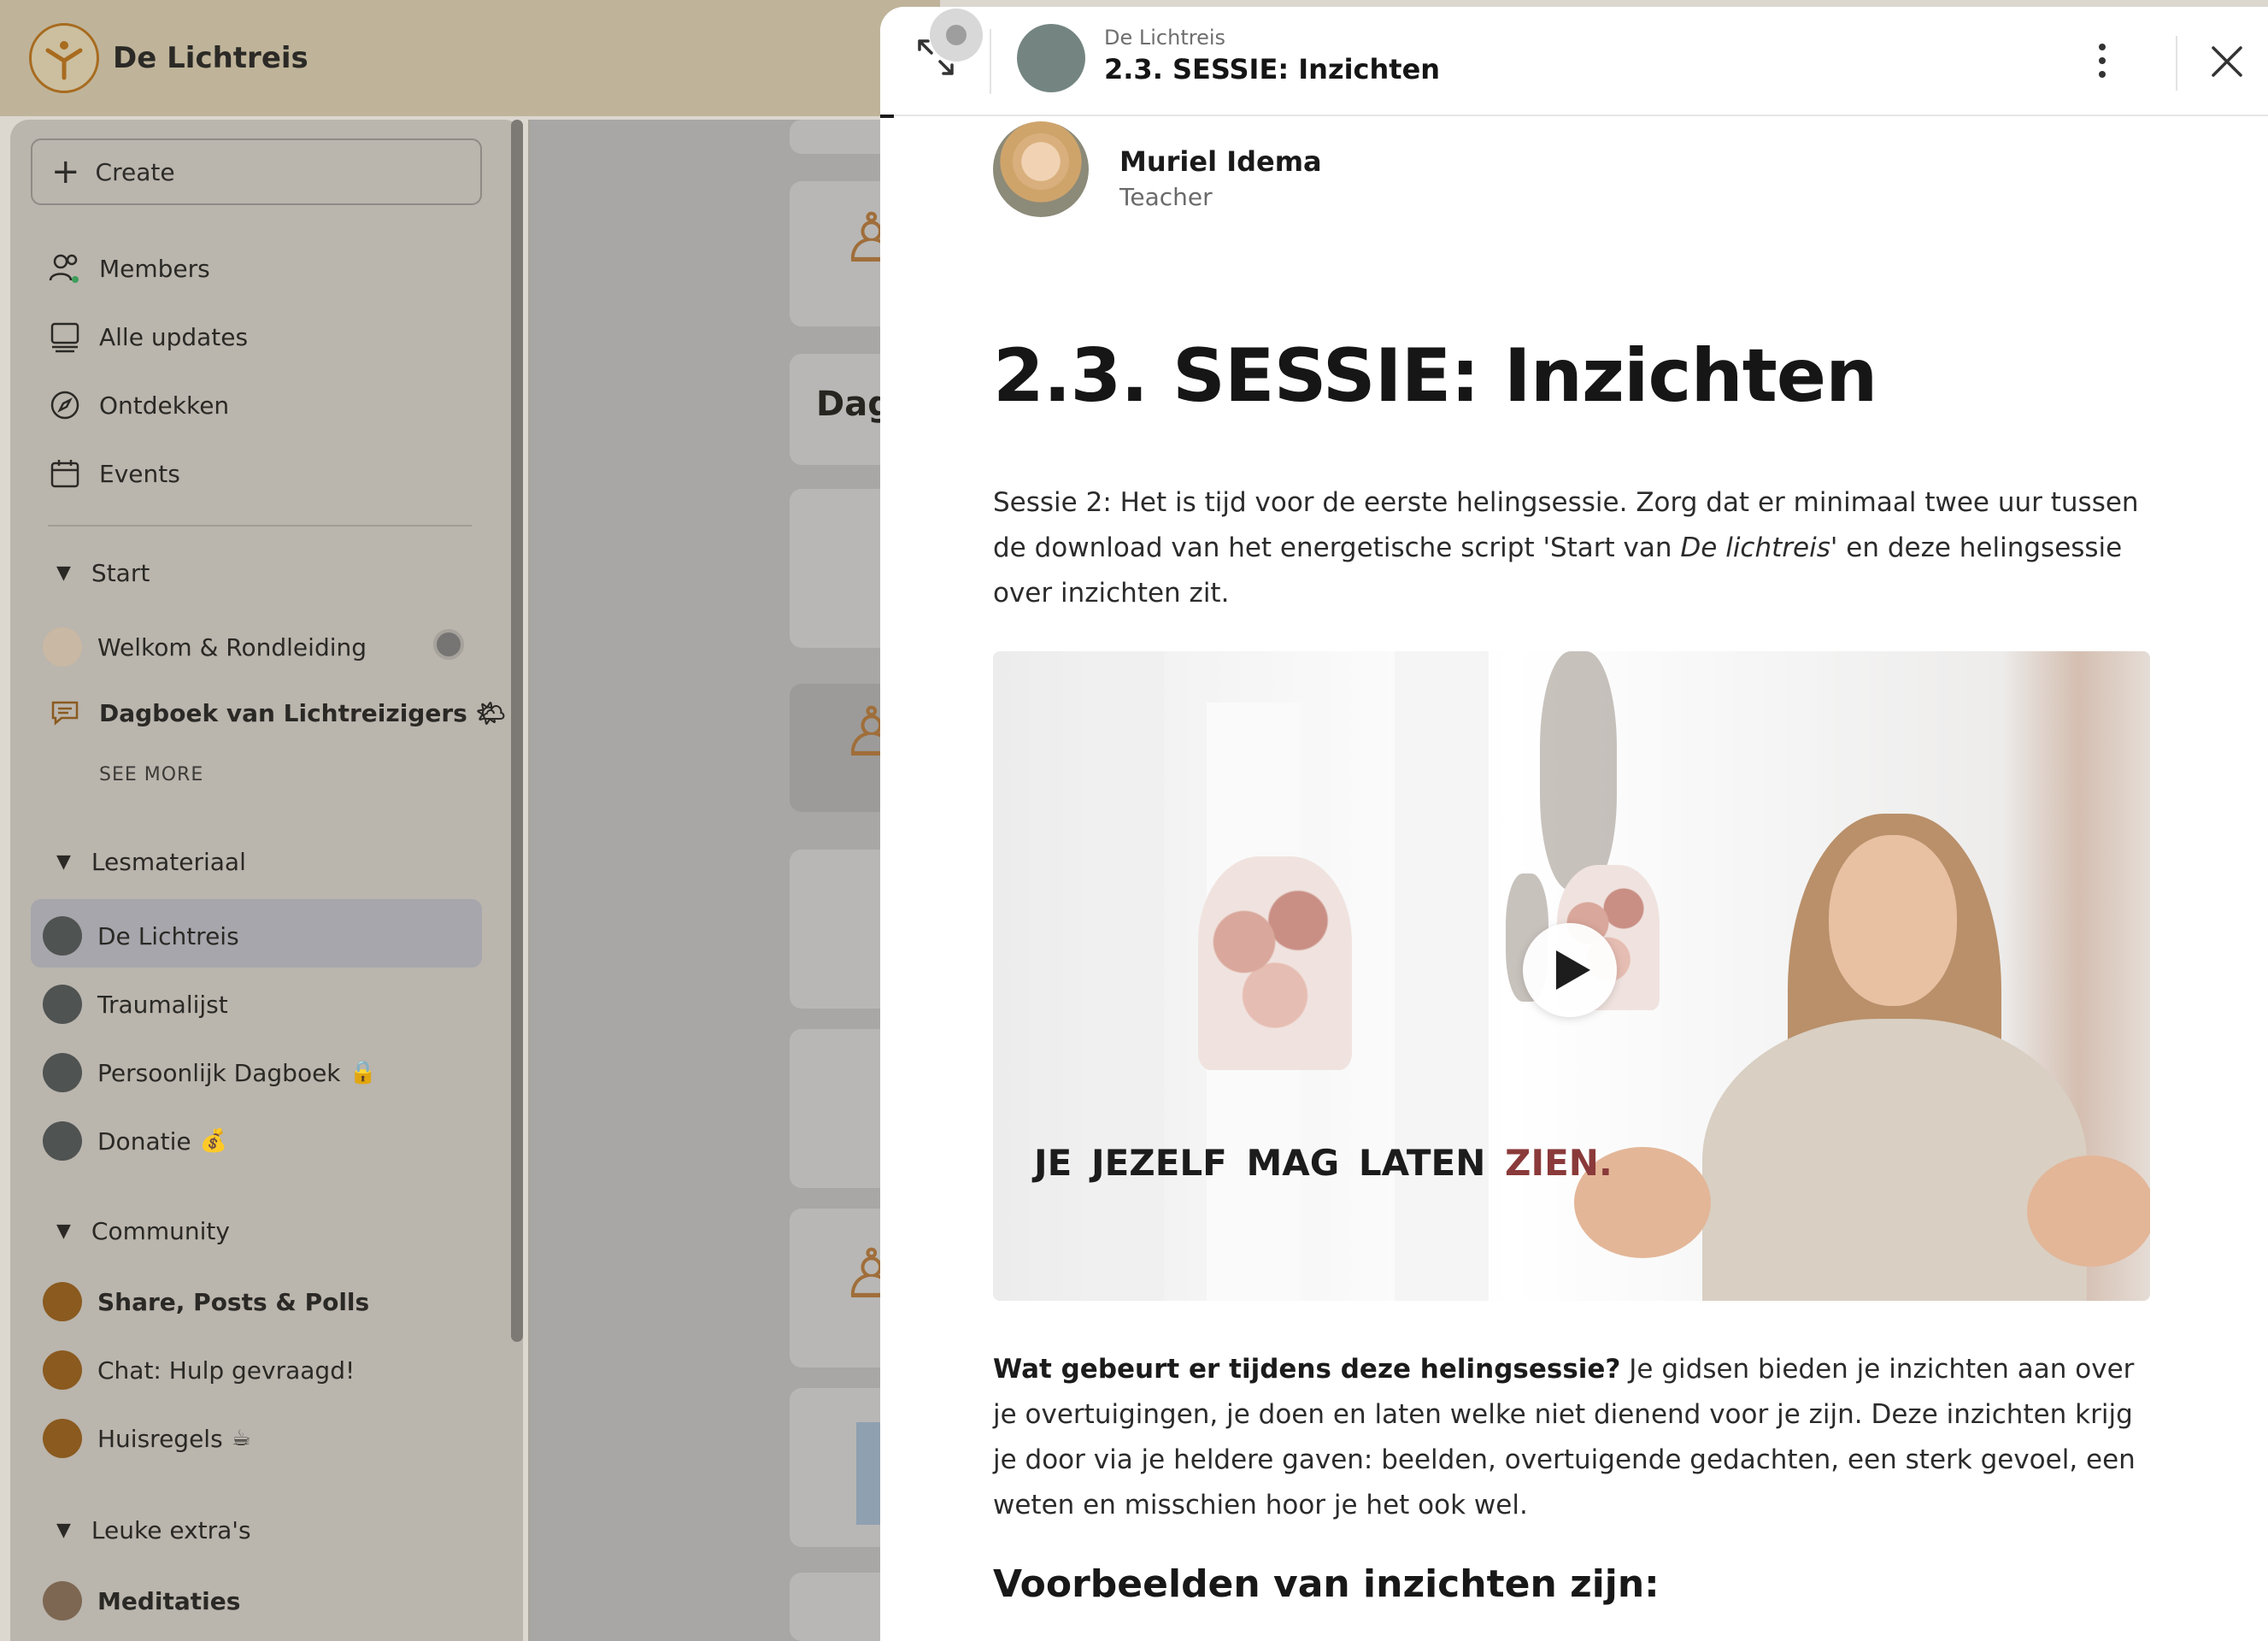 Image resolution: width=2268 pixels, height=1641 pixels. What do you see at coordinates (135, 171) in the screenshot?
I see `create-label: Create` at bounding box center [135, 171].